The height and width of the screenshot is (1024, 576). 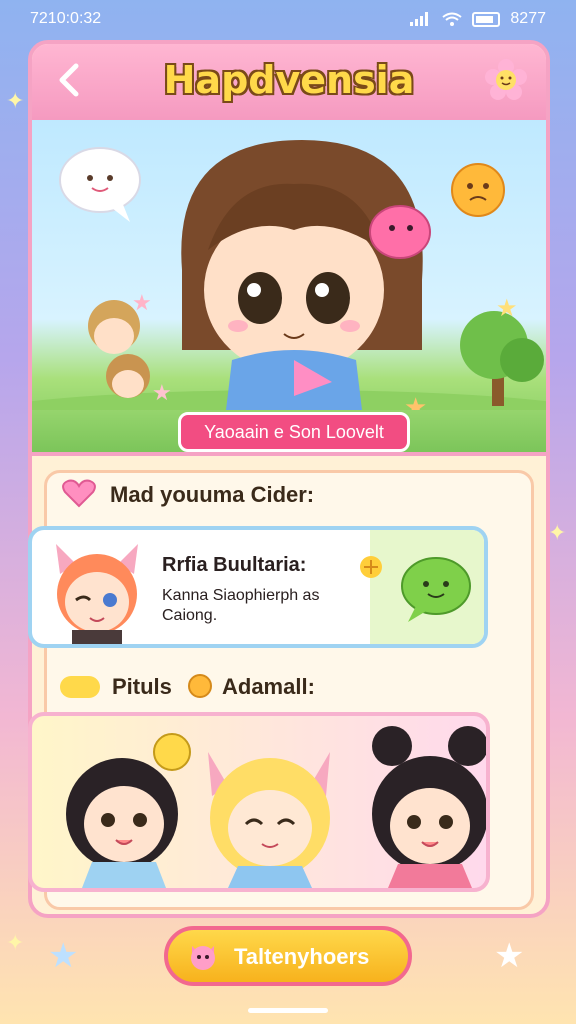 What do you see at coordinates (294, 432) in the screenshot?
I see `hero-caption-badge: Yaoaain e Son Loovelt` at bounding box center [294, 432].